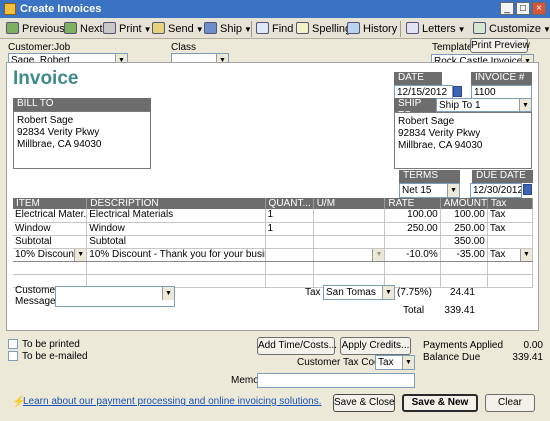 This screenshot has width=550, height=421. What do you see at coordinates (349, 254) in the screenshot?
I see `cell-um-select: ▼` at bounding box center [349, 254].